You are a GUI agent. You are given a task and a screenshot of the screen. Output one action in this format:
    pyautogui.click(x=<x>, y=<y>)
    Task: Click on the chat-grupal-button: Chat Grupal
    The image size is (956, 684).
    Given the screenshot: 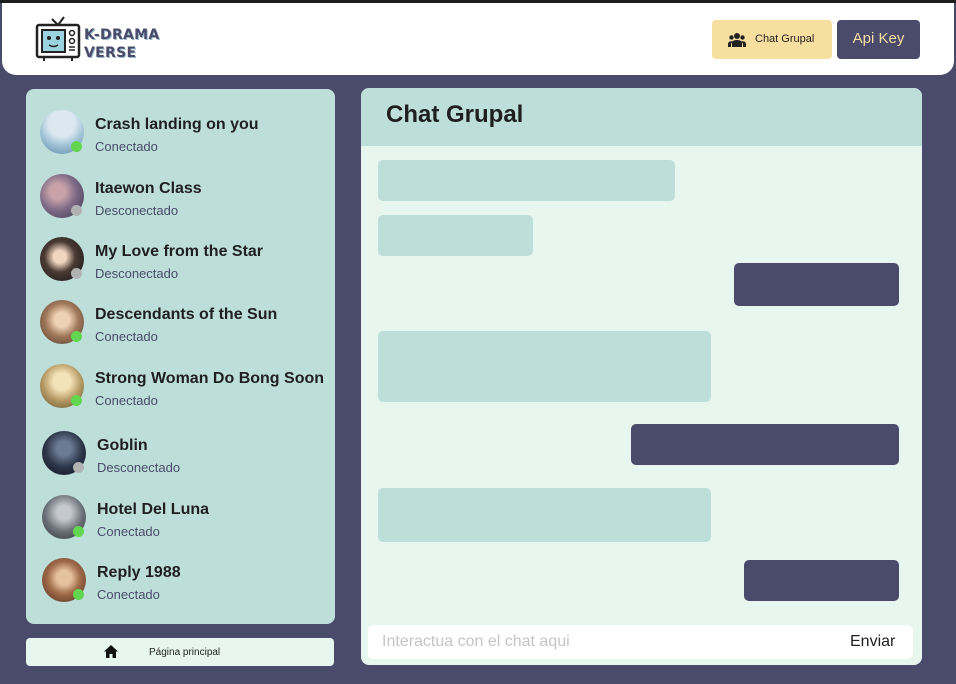 What is the action you would take?
    pyautogui.click(x=772, y=39)
    